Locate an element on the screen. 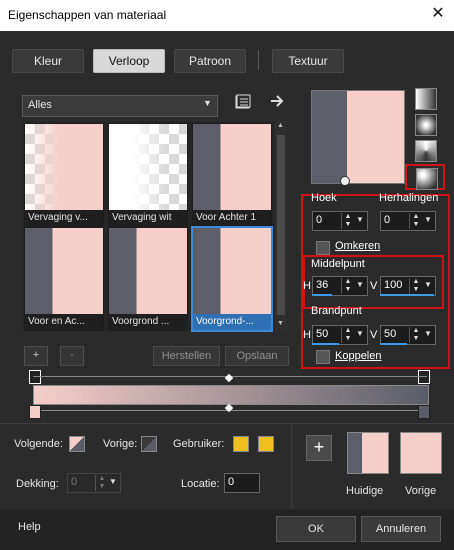 The width and height of the screenshot is (454, 550). close-icon: ✕ is located at coordinates (438, 14).